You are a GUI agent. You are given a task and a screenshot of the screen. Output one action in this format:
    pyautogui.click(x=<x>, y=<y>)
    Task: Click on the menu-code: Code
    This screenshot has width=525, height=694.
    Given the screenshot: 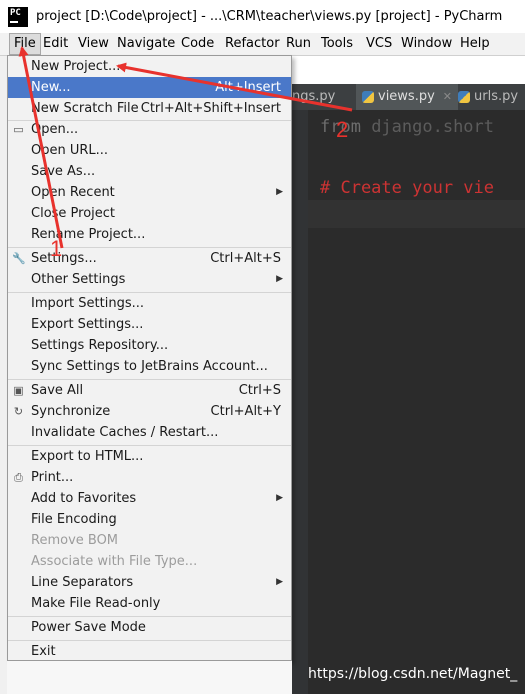 What is the action you would take?
    pyautogui.click(x=197, y=44)
    